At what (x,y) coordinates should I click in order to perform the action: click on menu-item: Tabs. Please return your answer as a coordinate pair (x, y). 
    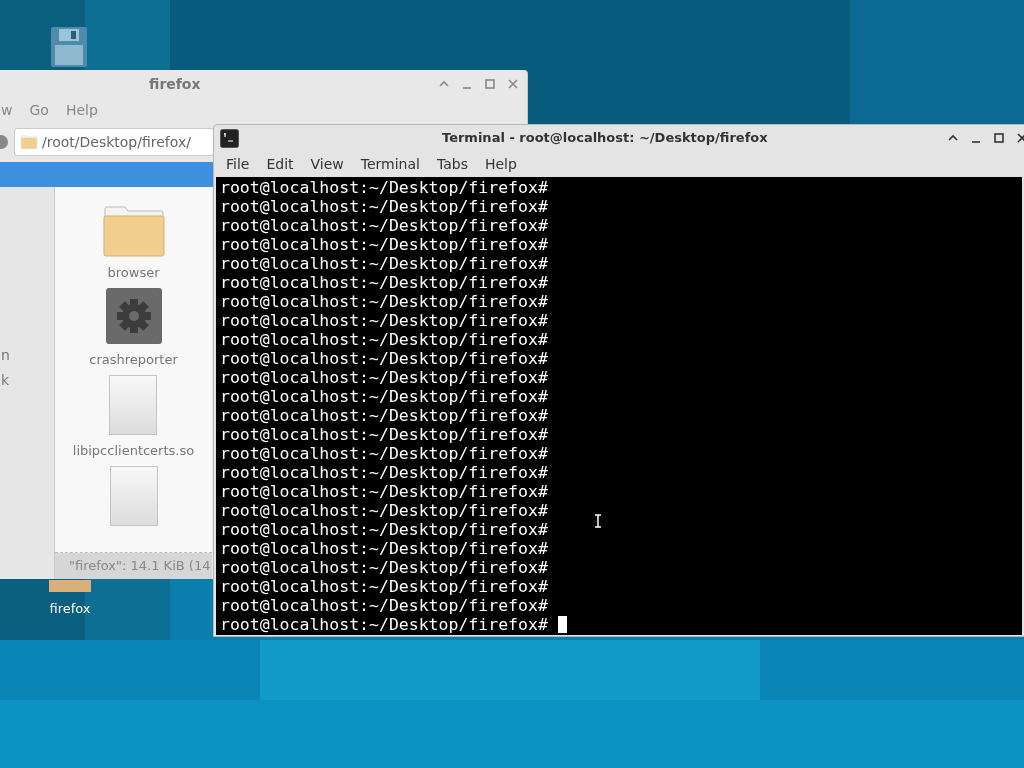
    Looking at the image, I should click on (452, 164).